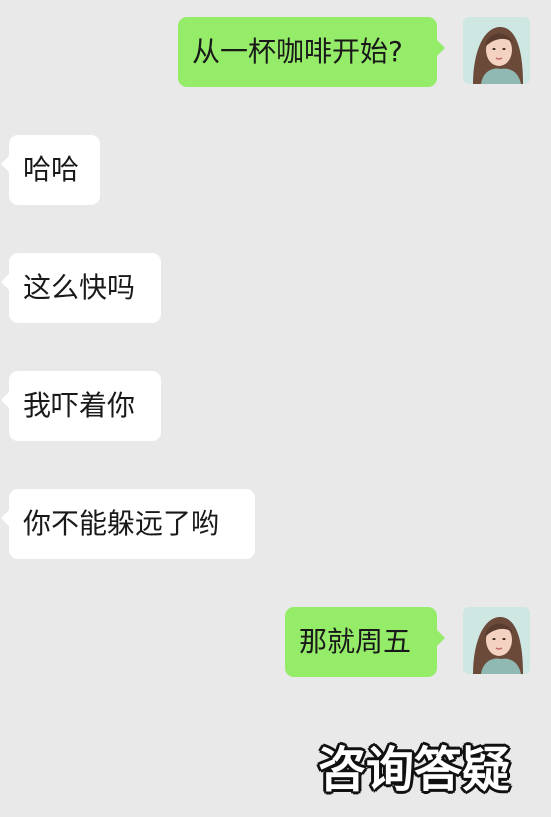  Describe the element at coordinates (275, 524) in the screenshot. I see `message-row-incoming: 你不能躲远了哟` at that location.